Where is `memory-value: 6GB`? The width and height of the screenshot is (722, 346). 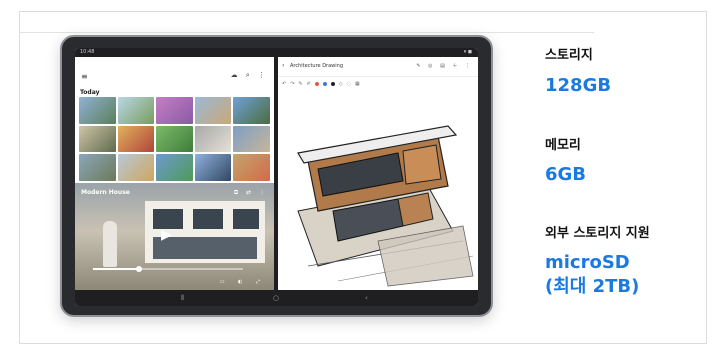
memory-value: 6GB is located at coordinates (566, 174).